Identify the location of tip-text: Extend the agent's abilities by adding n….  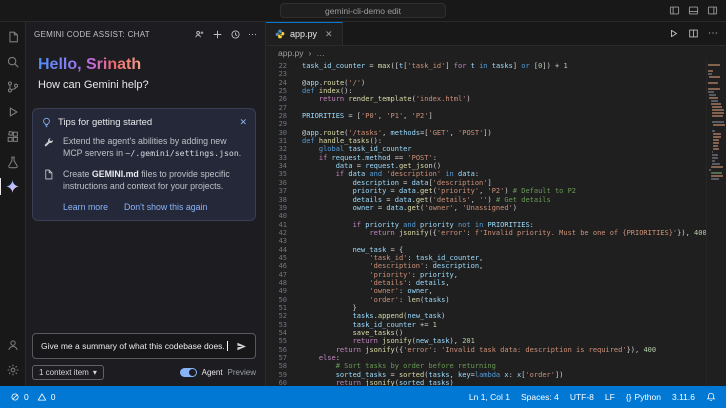
(152, 147).